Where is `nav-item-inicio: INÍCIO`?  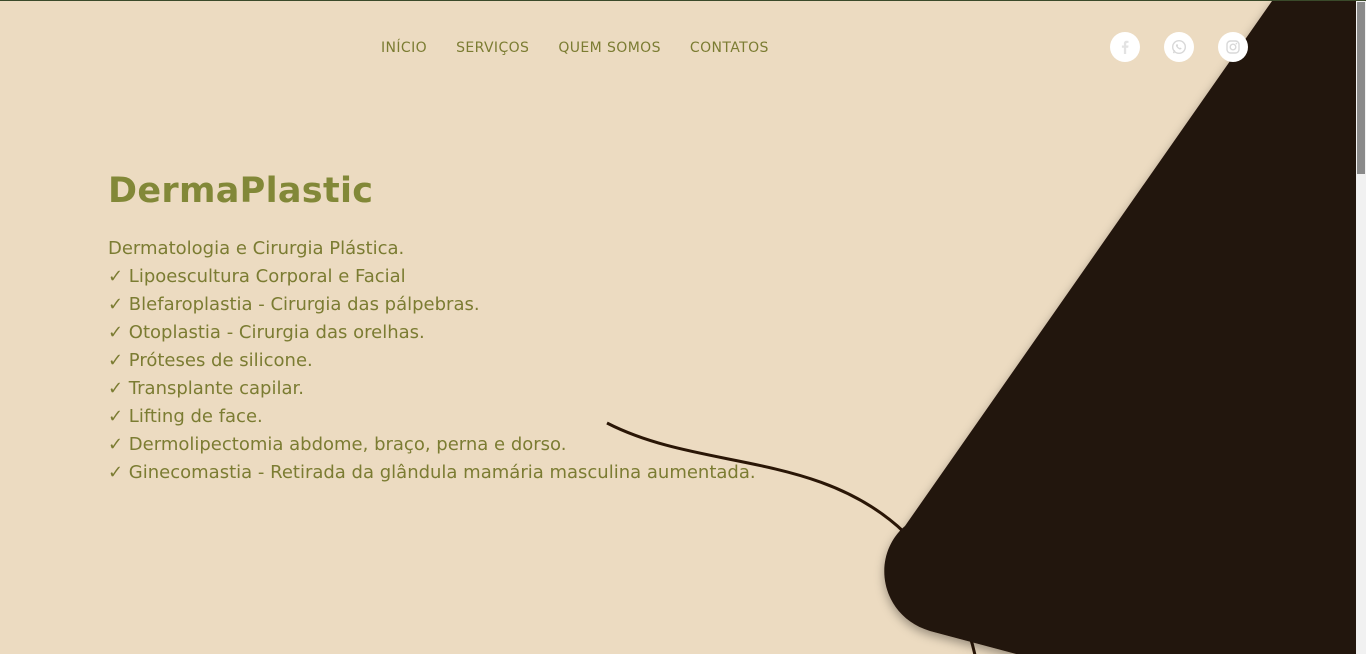 nav-item-inicio: INÍCIO is located at coordinates (404, 48).